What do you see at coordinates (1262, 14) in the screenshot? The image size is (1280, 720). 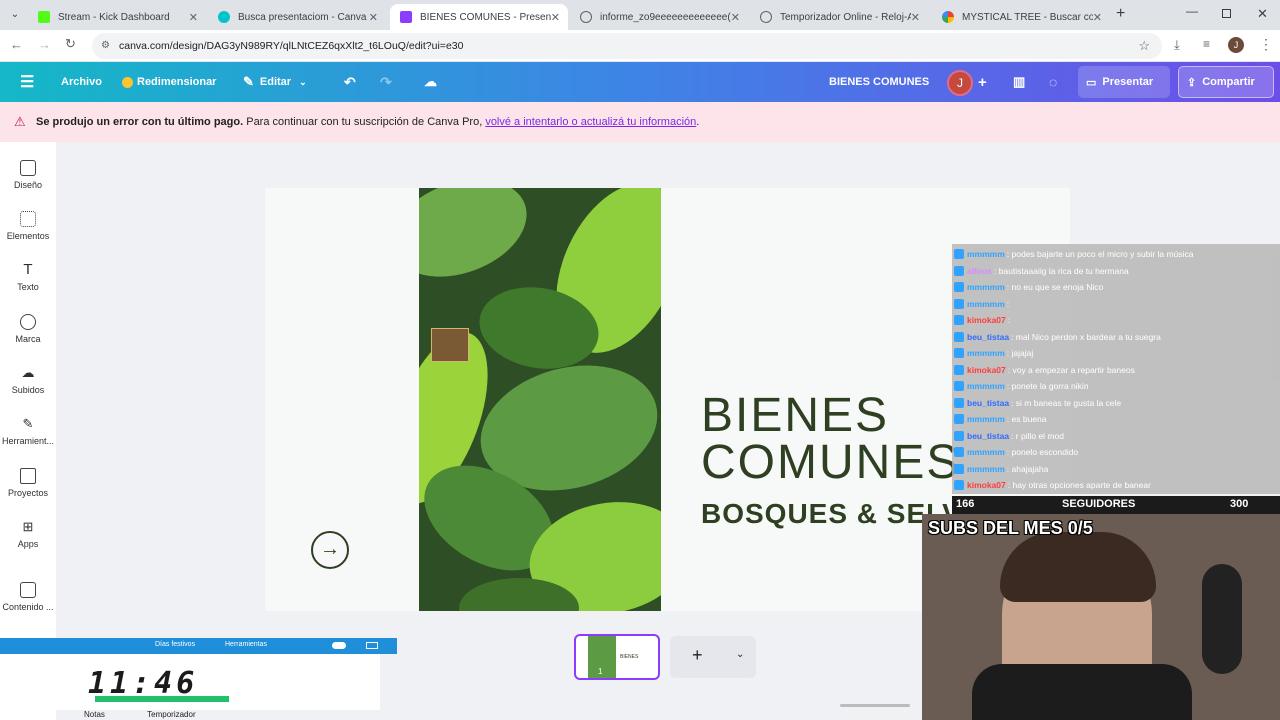 I see `close-window-icon: ✕` at bounding box center [1262, 14].